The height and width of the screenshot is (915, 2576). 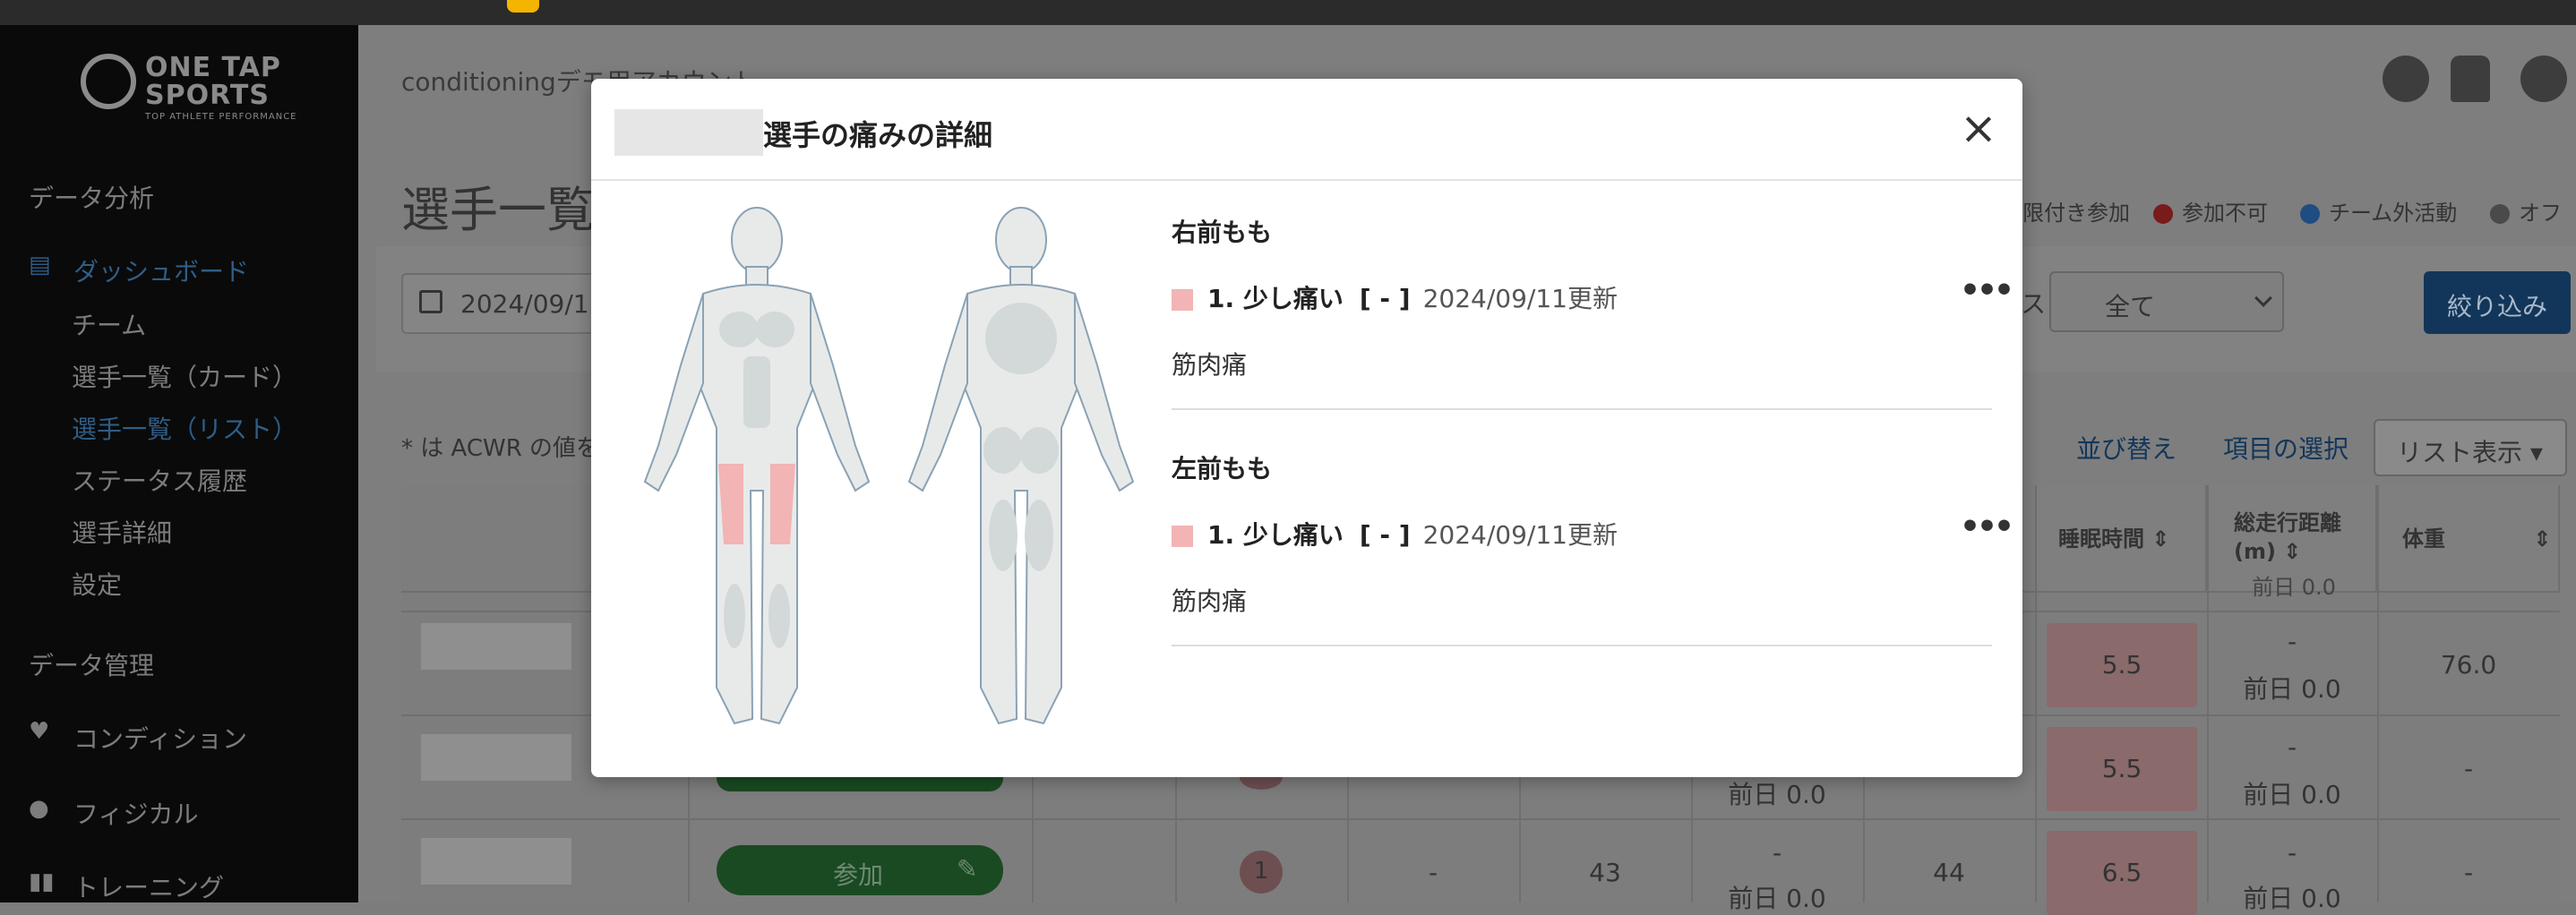 What do you see at coordinates (1288, 12) in the screenshot?
I see `top-strip` at bounding box center [1288, 12].